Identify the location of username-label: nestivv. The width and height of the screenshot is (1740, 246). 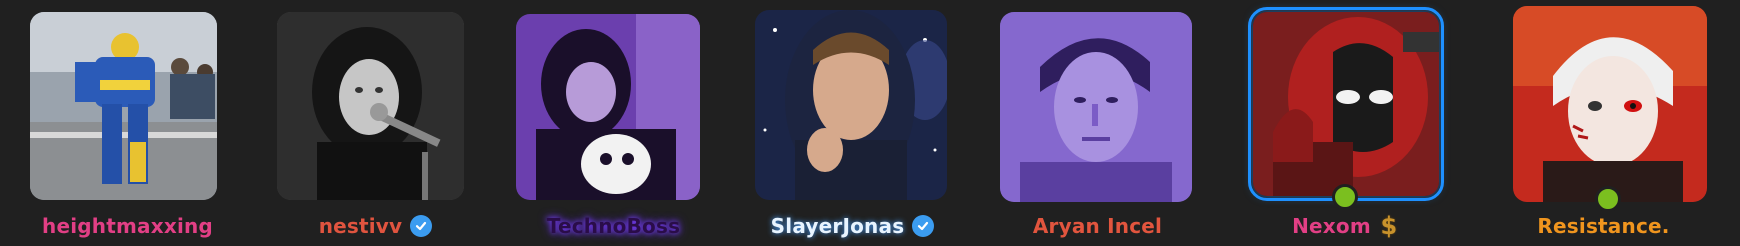
(361, 226).